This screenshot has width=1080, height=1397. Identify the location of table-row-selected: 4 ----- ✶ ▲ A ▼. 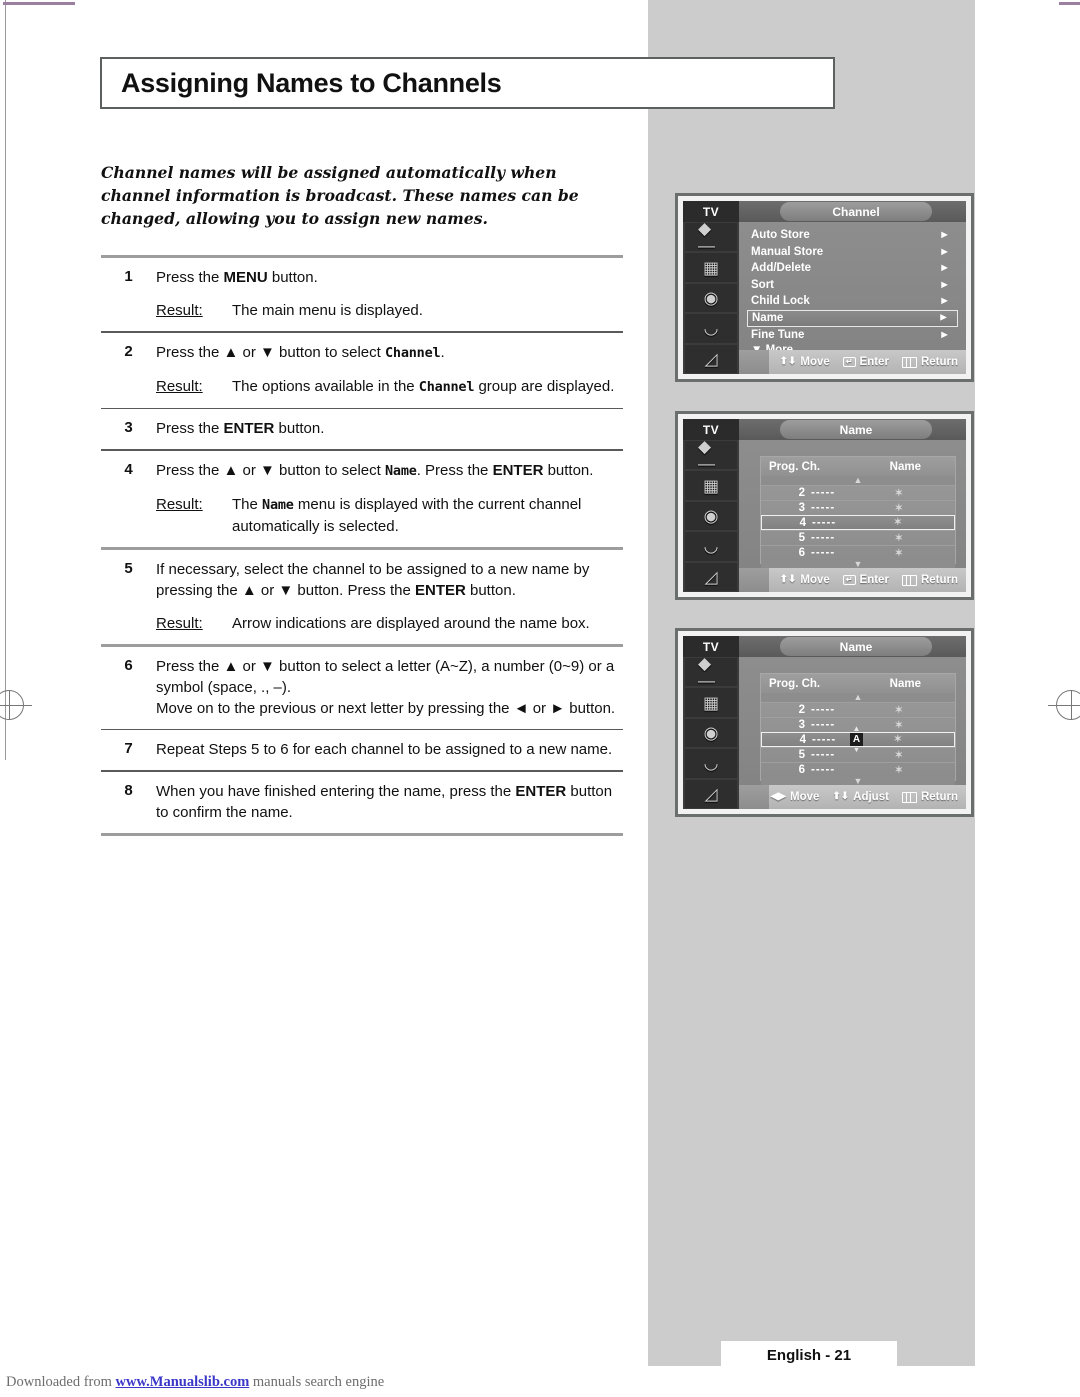
(858, 739).